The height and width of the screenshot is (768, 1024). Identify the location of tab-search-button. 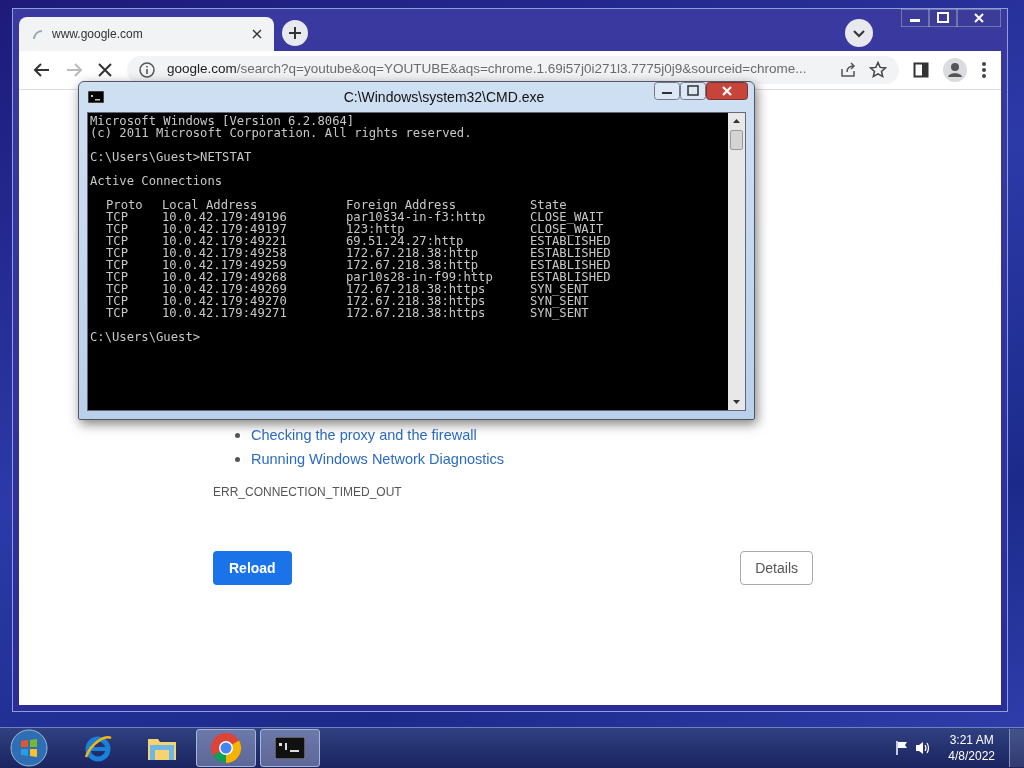
(859, 33).